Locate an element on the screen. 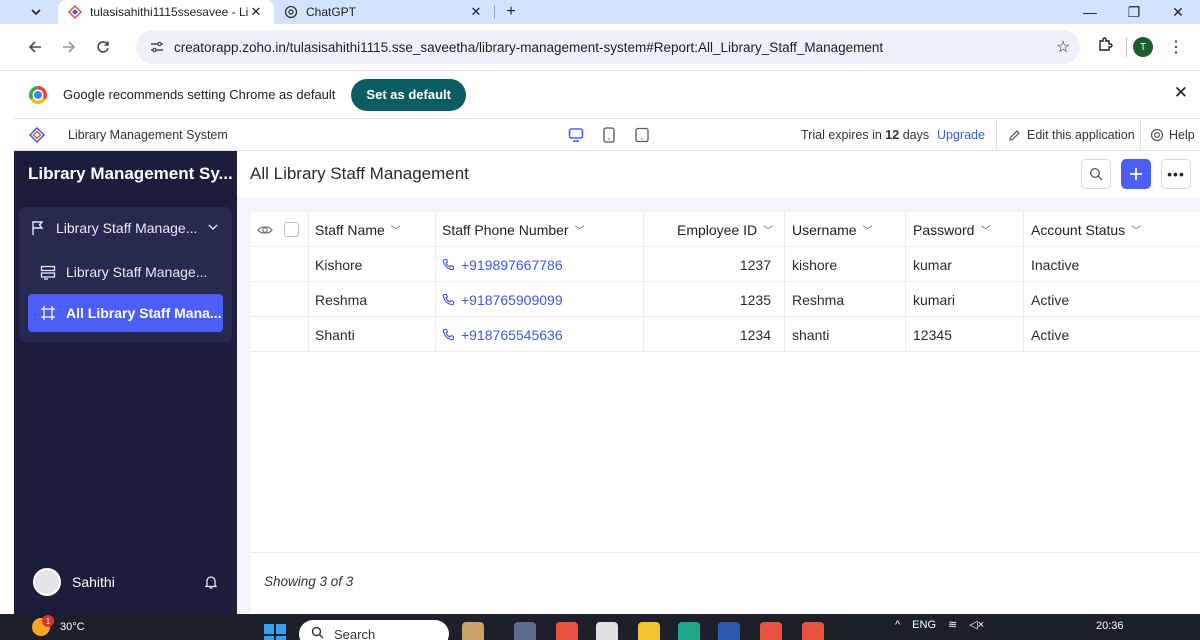 Image resolution: width=1200 pixels, height=640 pixels. books-app-icon is located at coordinates (473, 631).